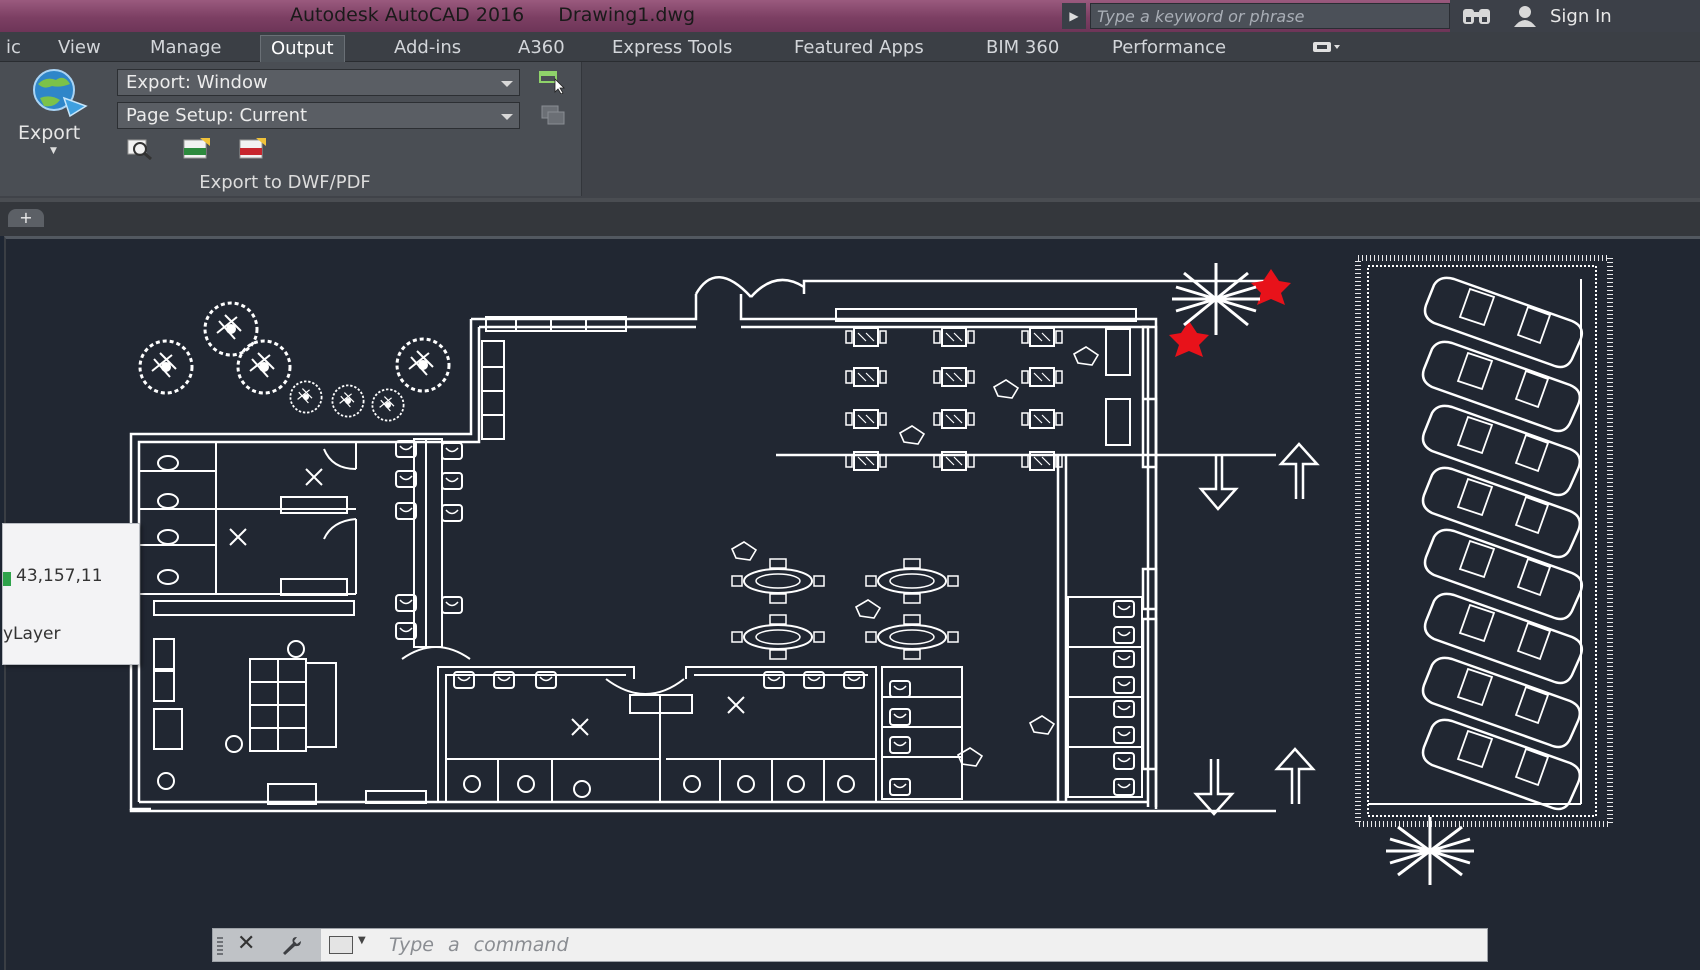  Describe the element at coordinates (1022, 48) in the screenshot. I see `tab-bim-360: BIM 360` at that location.